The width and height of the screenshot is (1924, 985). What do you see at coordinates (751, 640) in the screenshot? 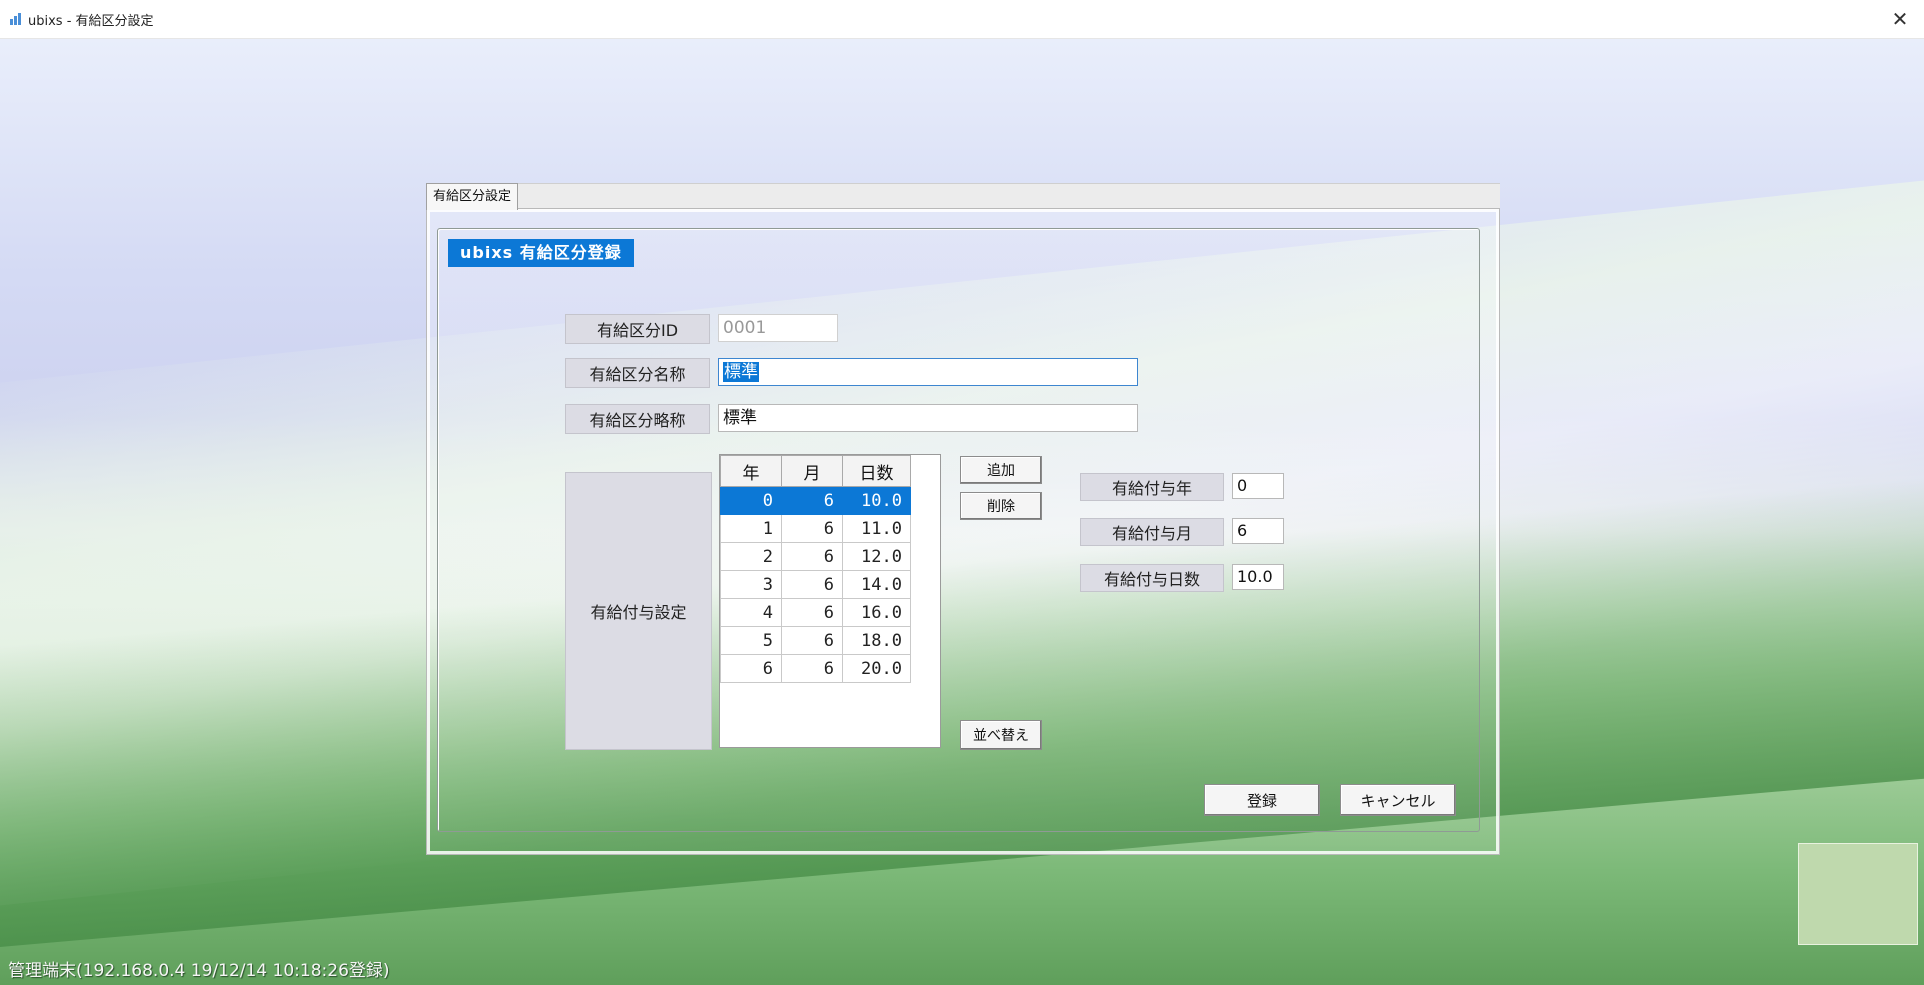
I see `table-cell: 5` at bounding box center [751, 640].